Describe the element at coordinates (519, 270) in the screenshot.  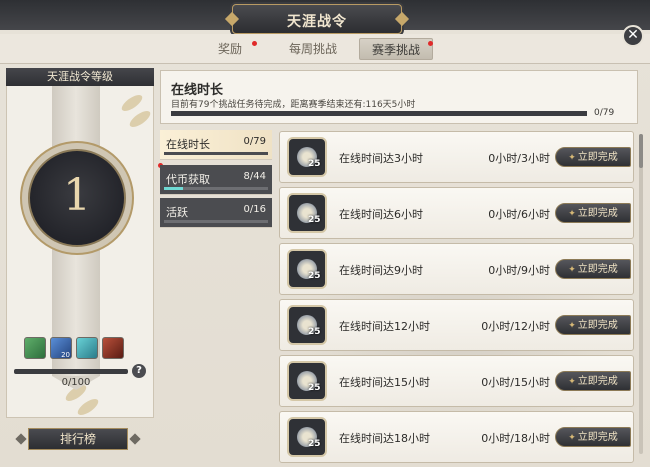
I see `quest-progress: 0小时/9小时` at that location.